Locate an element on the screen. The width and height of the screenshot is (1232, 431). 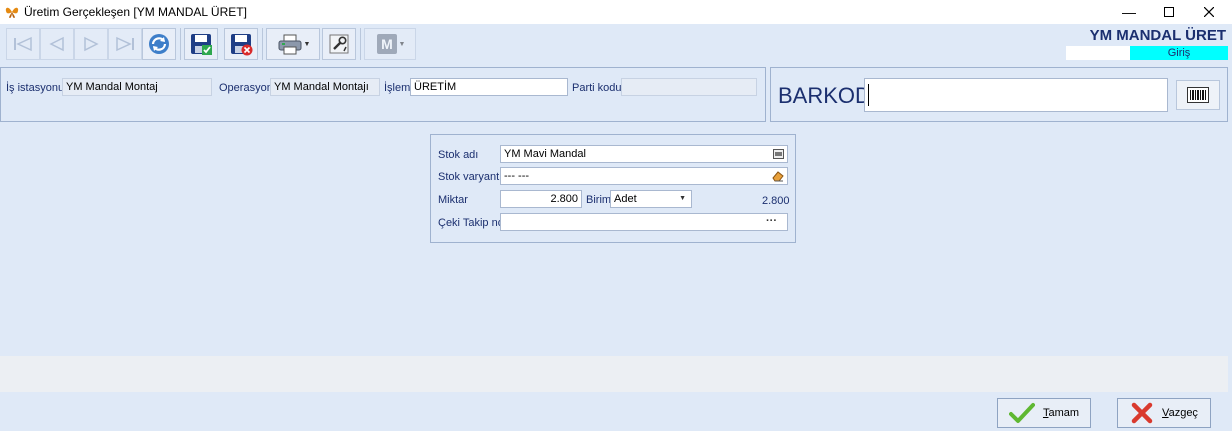
save-delete-icon is located at coordinates (242, 45).